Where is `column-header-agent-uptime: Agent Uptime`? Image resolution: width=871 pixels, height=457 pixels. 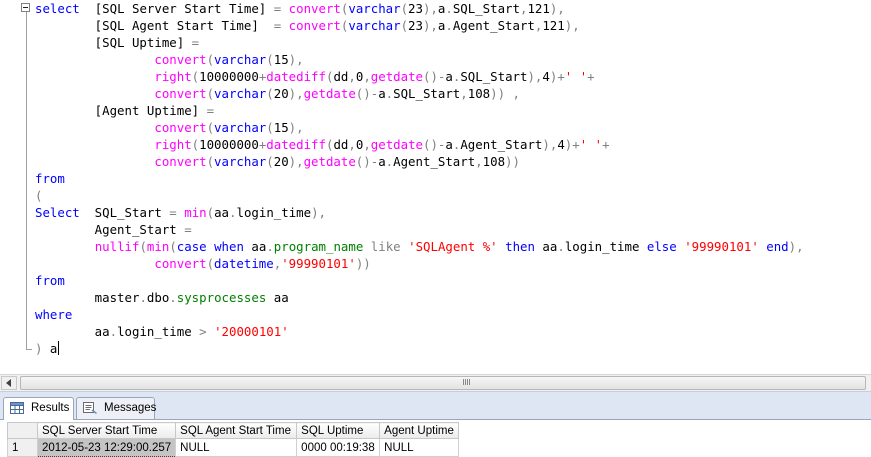
column-header-agent-uptime: Agent Uptime is located at coordinates (419, 430).